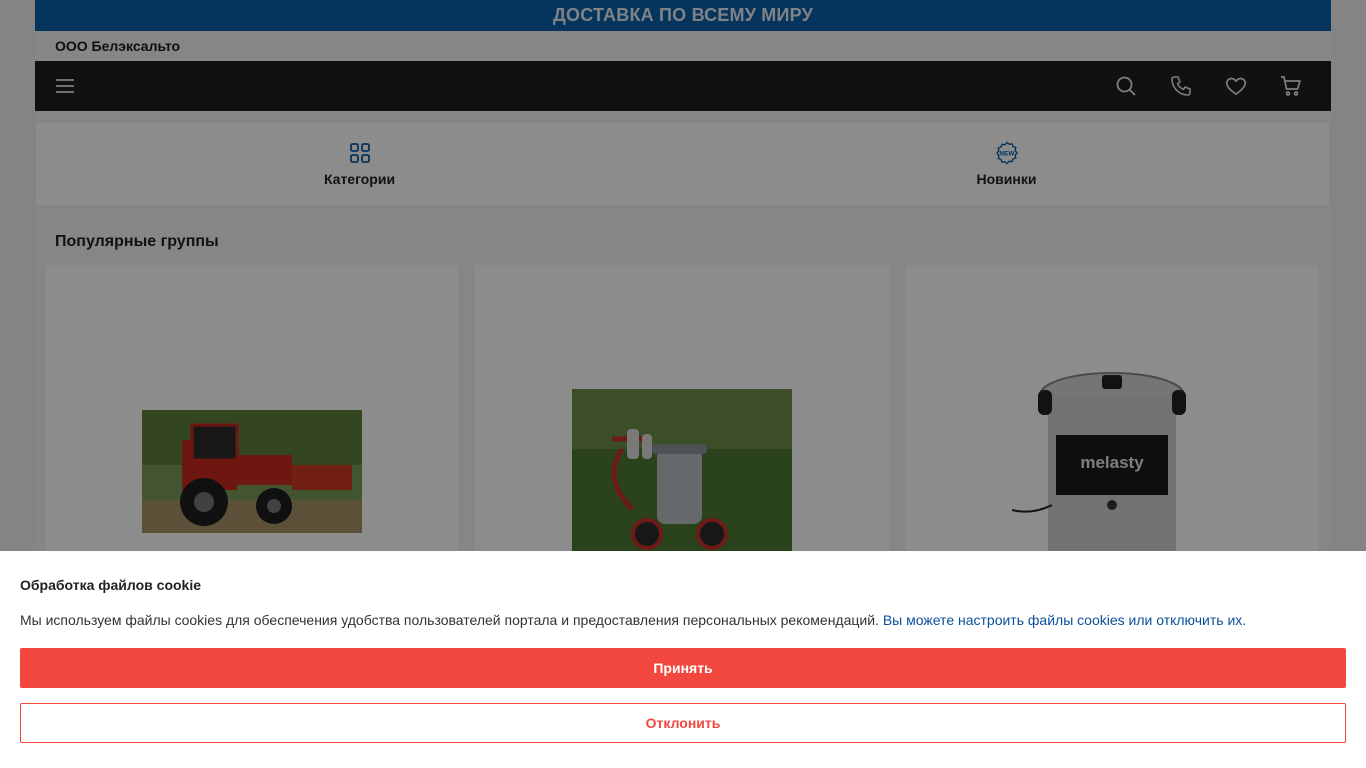 The width and height of the screenshot is (1366, 768). I want to click on tractor-image, so click(252, 471).